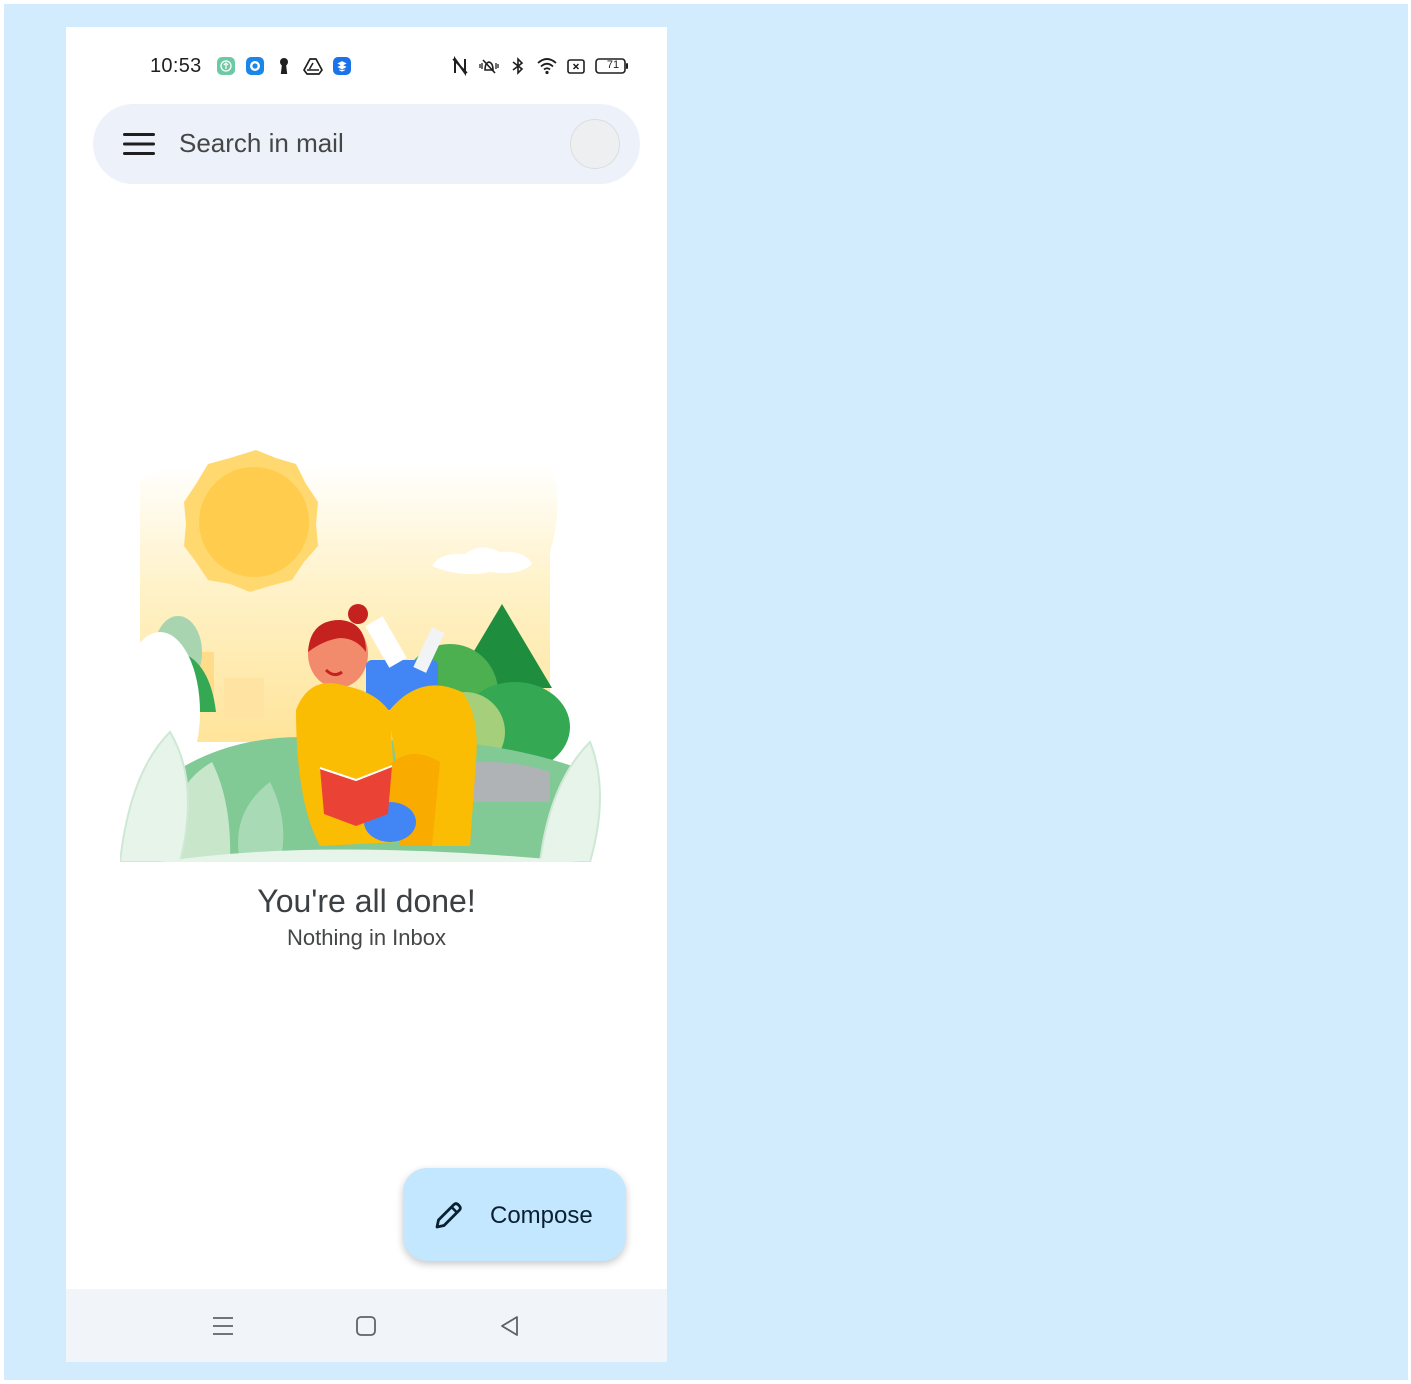 The width and height of the screenshot is (1411, 1384). I want to click on keyhole-icon, so click(284, 66).